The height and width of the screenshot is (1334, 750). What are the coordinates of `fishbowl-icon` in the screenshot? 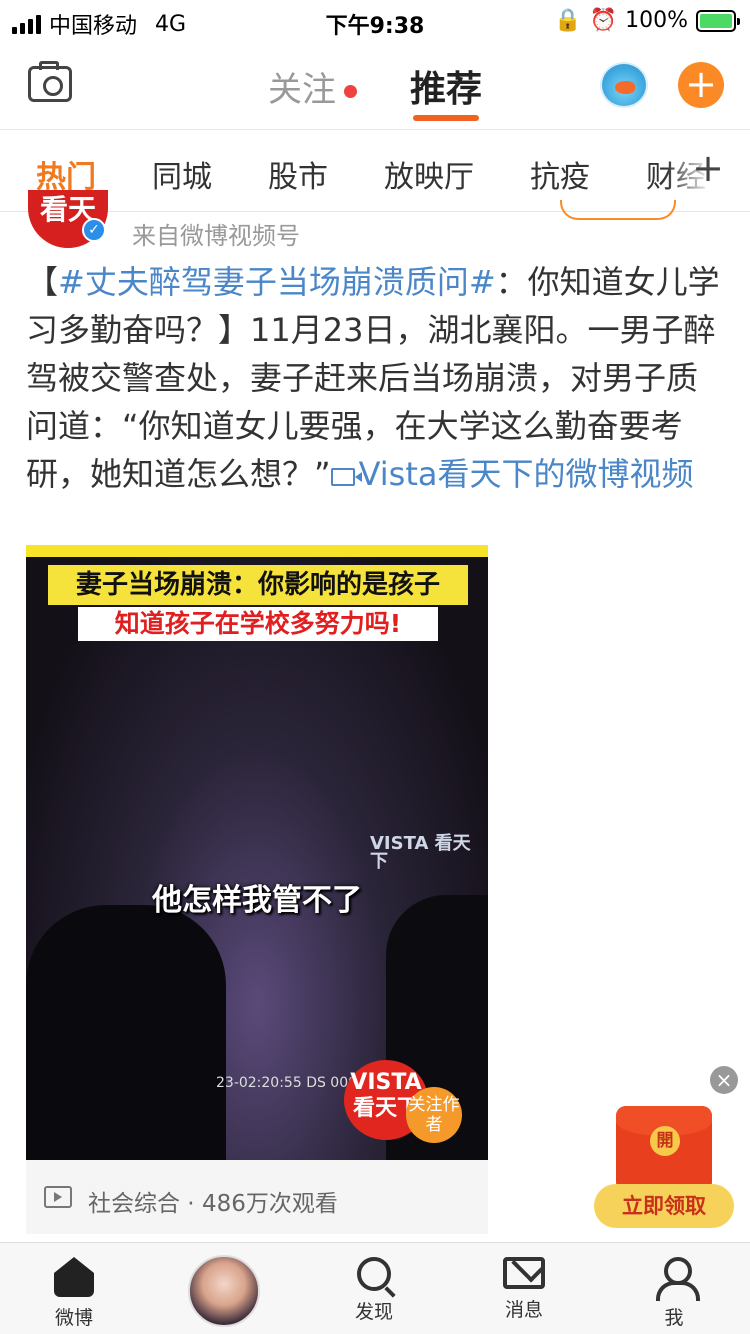 It's located at (624, 85).